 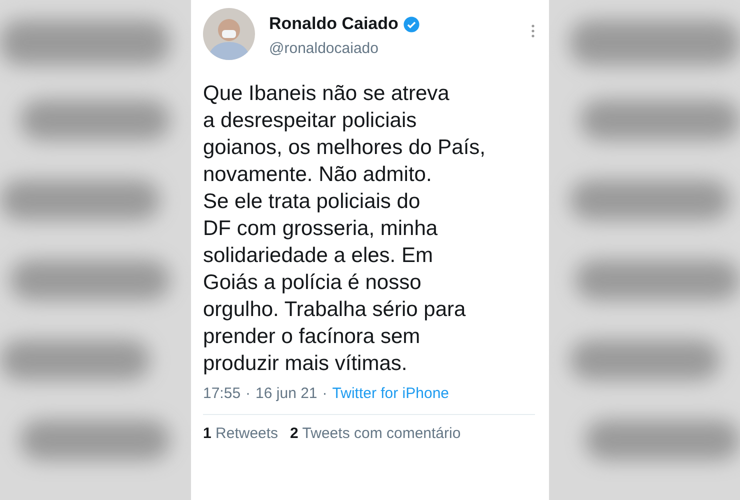 What do you see at coordinates (533, 31) in the screenshot?
I see `more-icon` at bounding box center [533, 31].